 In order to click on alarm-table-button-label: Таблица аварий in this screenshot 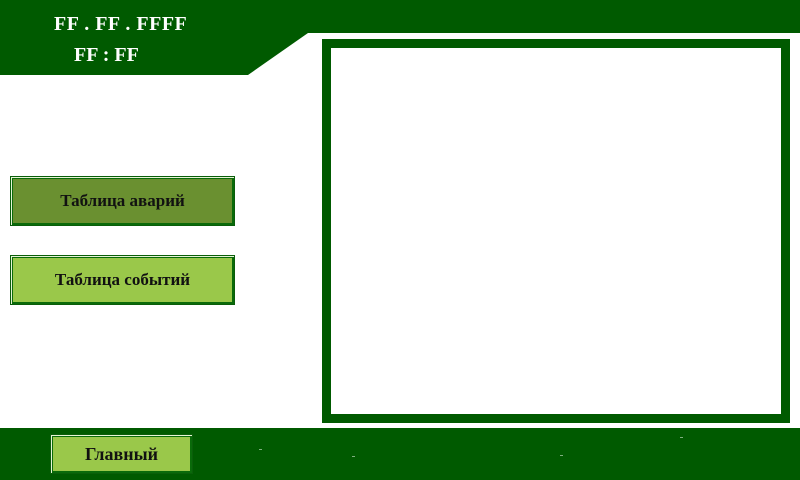, I will do `click(122, 200)`.